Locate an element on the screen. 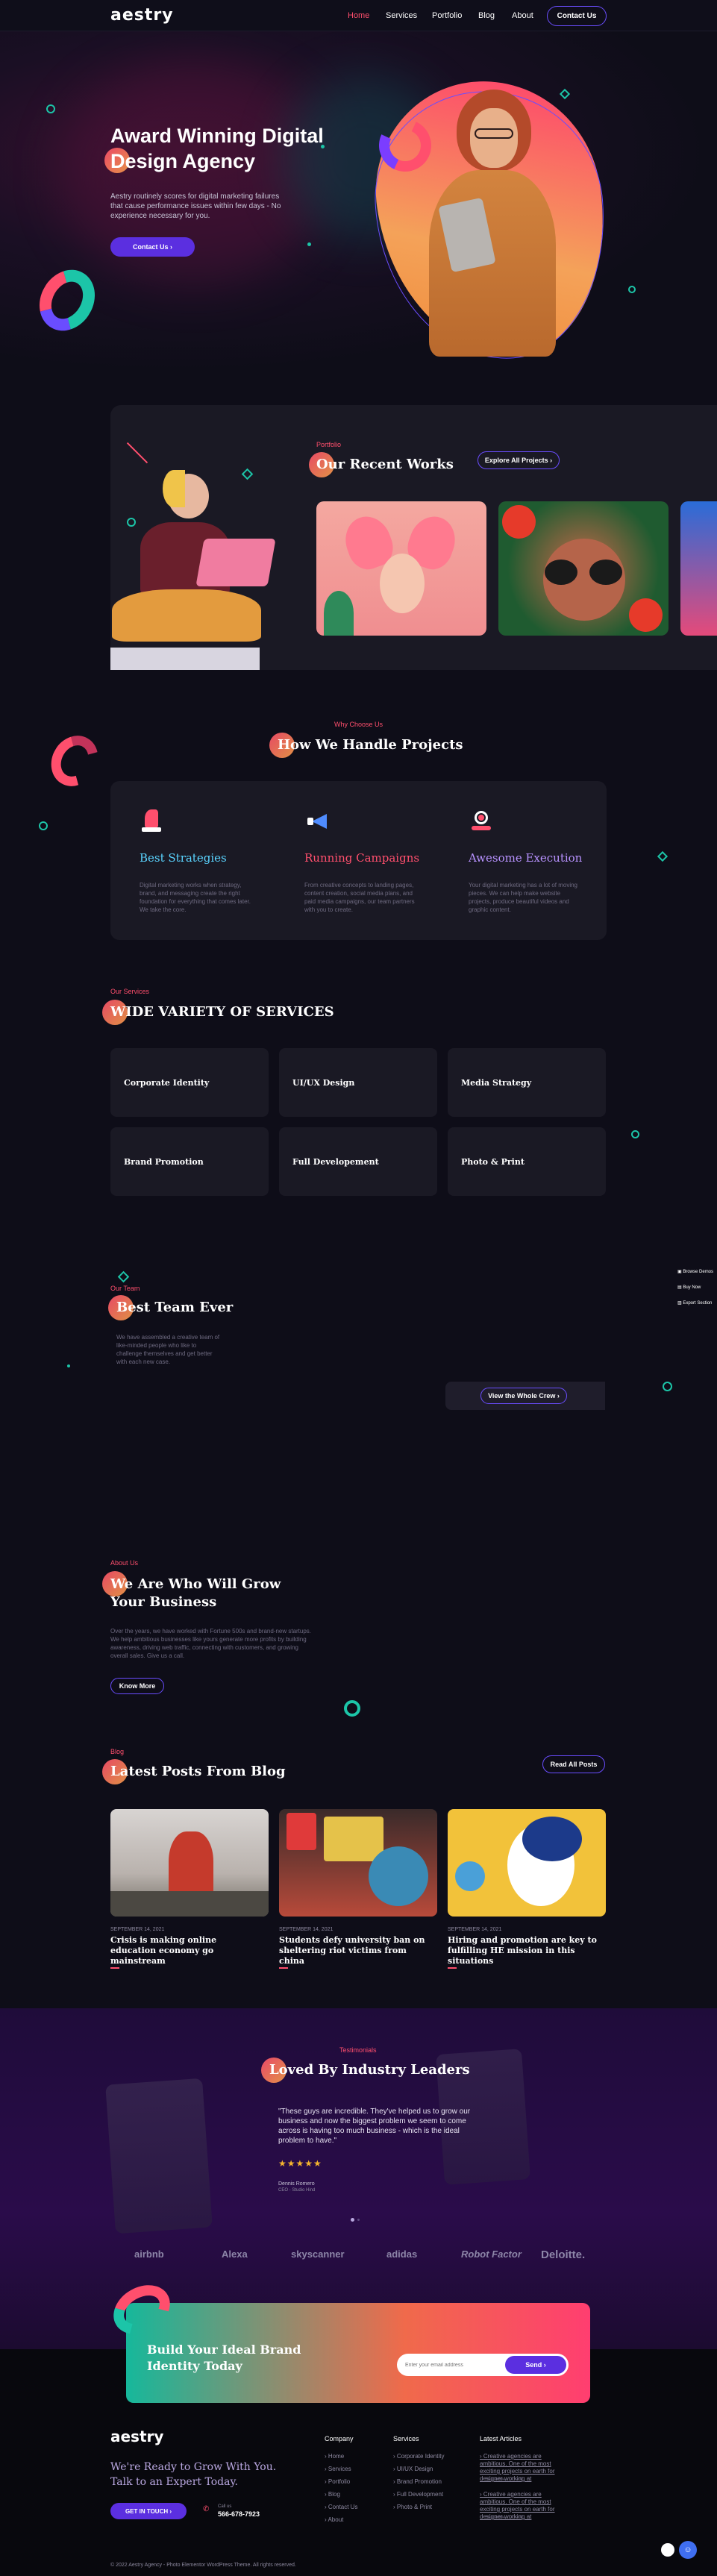  read-all-posts-button: Read All Posts is located at coordinates (573, 1764).